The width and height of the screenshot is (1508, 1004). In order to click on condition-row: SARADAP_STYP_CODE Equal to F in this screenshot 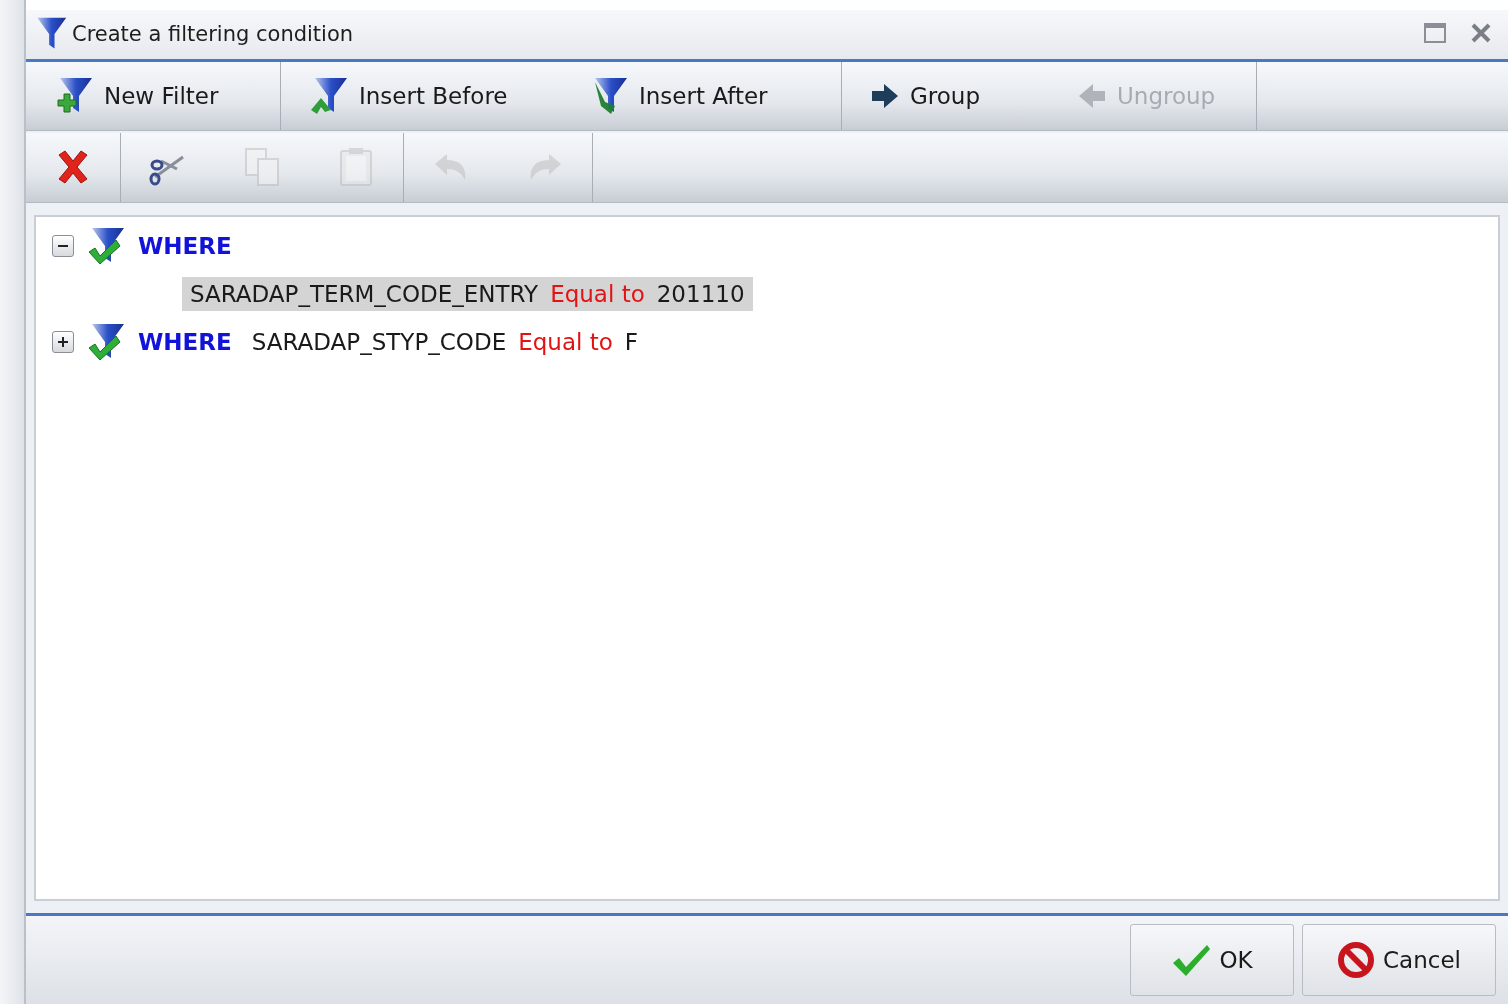, I will do `click(445, 342)`.